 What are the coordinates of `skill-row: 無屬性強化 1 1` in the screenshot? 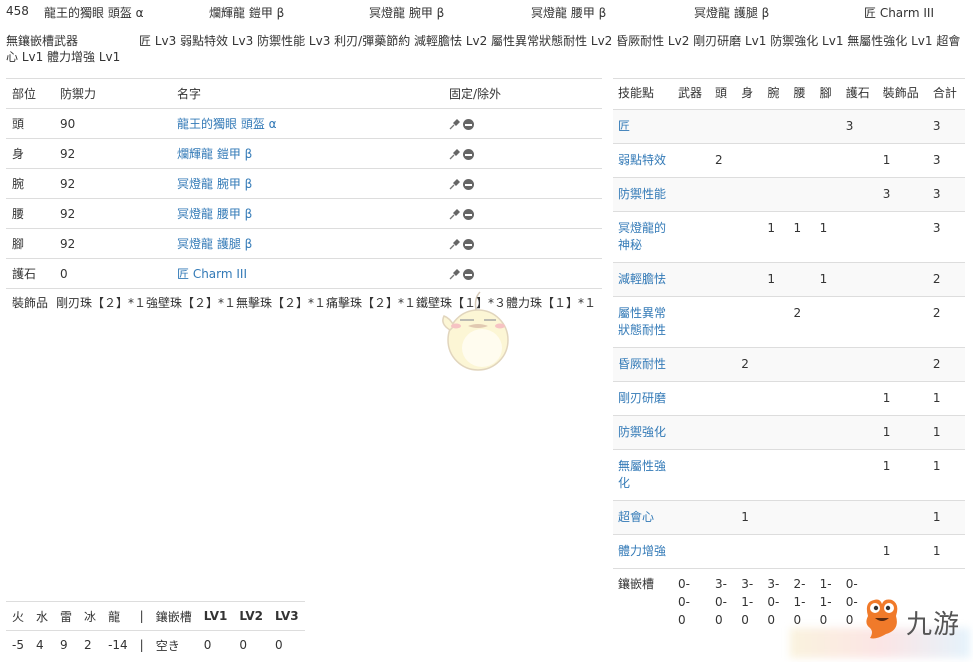 It's located at (789, 475).